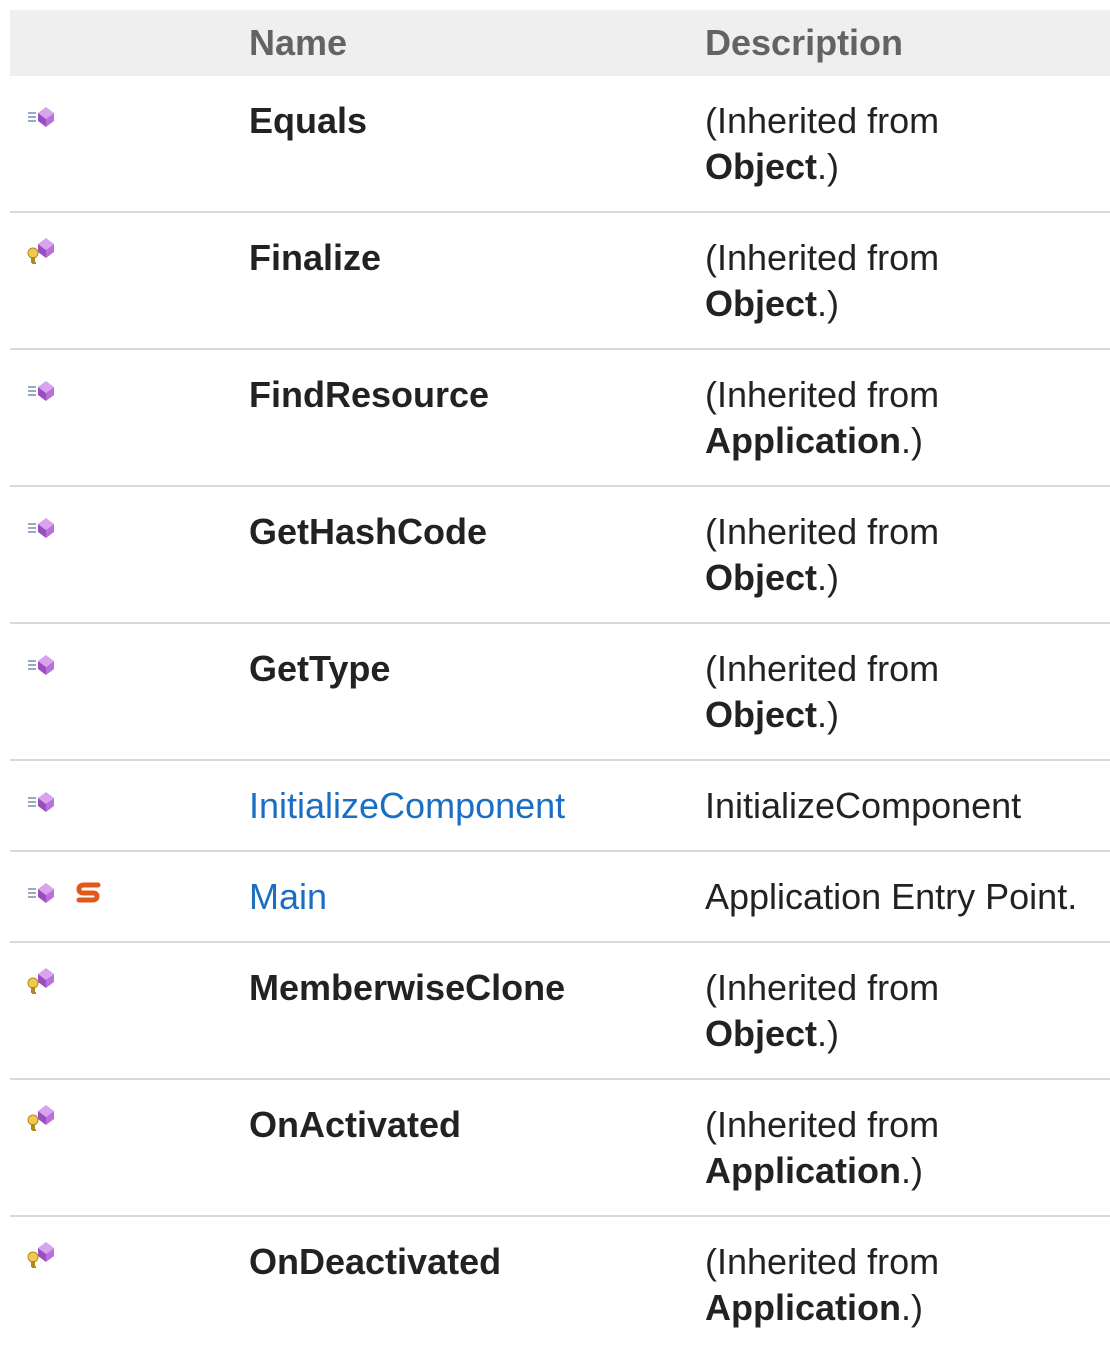 This screenshot has height=1352, width=1110. What do you see at coordinates (368, 531) in the screenshot?
I see `member-name: GetHashCode` at bounding box center [368, 531].